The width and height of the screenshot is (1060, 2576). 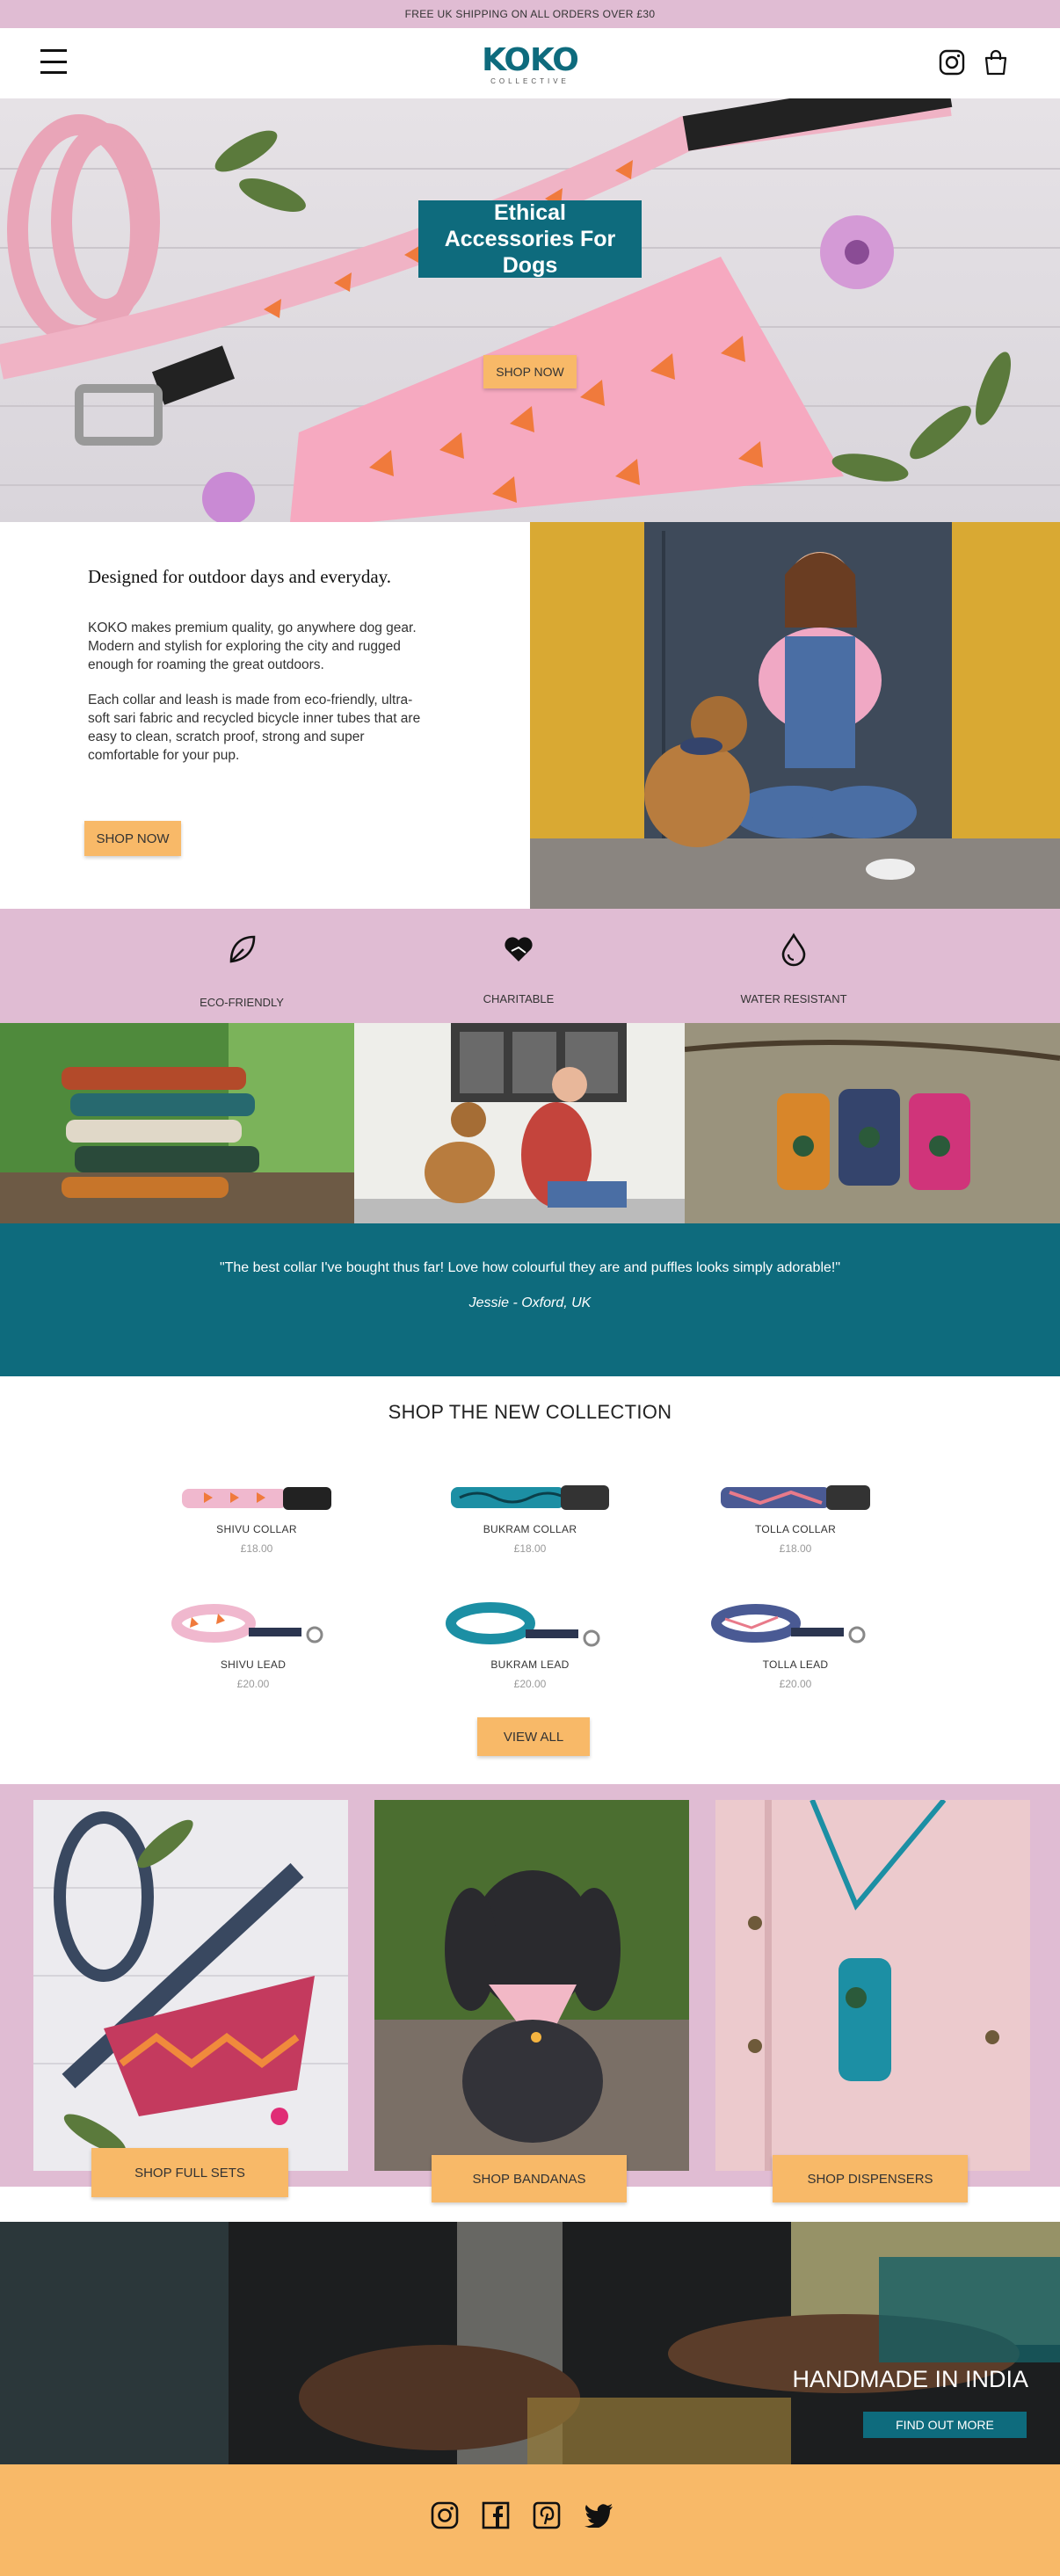 What do you see at coordinates (132, 838) in the screenshot?
I see `about-shop-now-button: SHOP NOW` at bounding box center [132, 838].